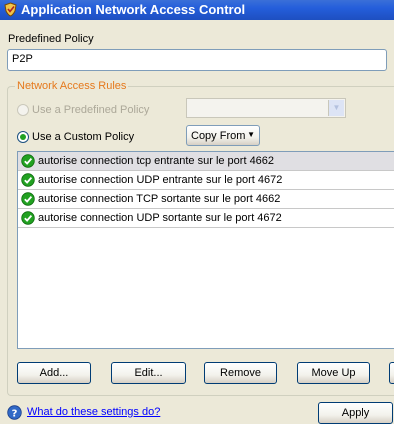  Describe the element at coordinates (23, 110) in the screenshot. I see `use-predefined-policy-radio` at that location.